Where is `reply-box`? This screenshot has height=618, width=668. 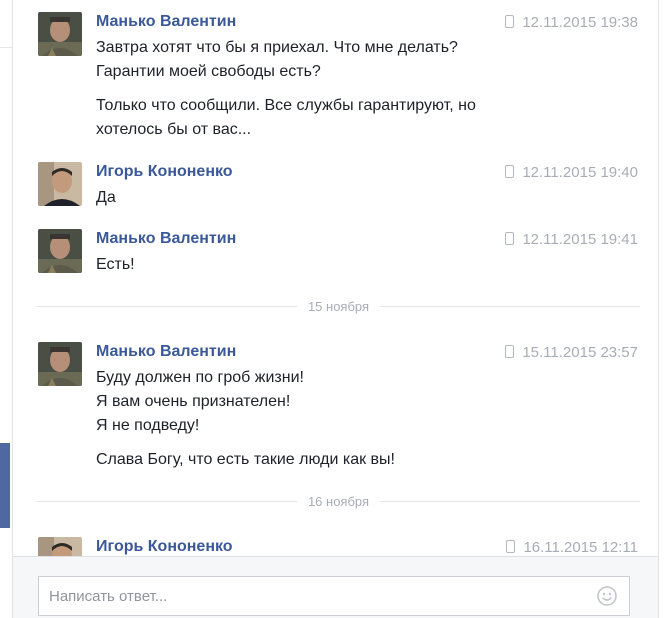
reply-box is located at coordinates (334, 596).